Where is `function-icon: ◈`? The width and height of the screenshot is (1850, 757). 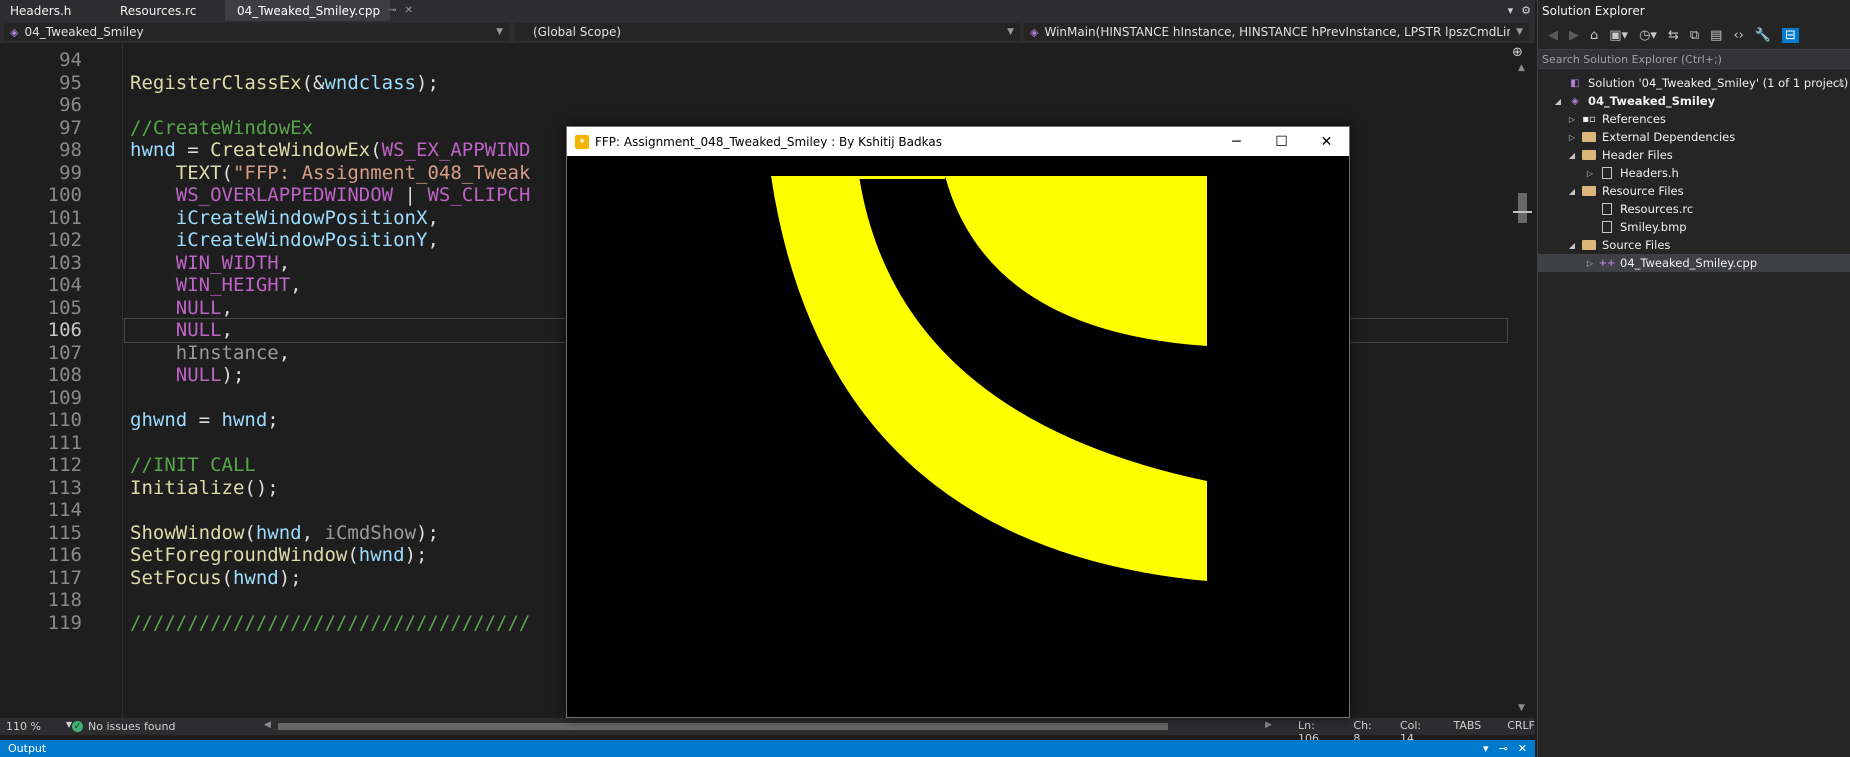 function-icon: ◈ is located at coordinates (1034, 32).